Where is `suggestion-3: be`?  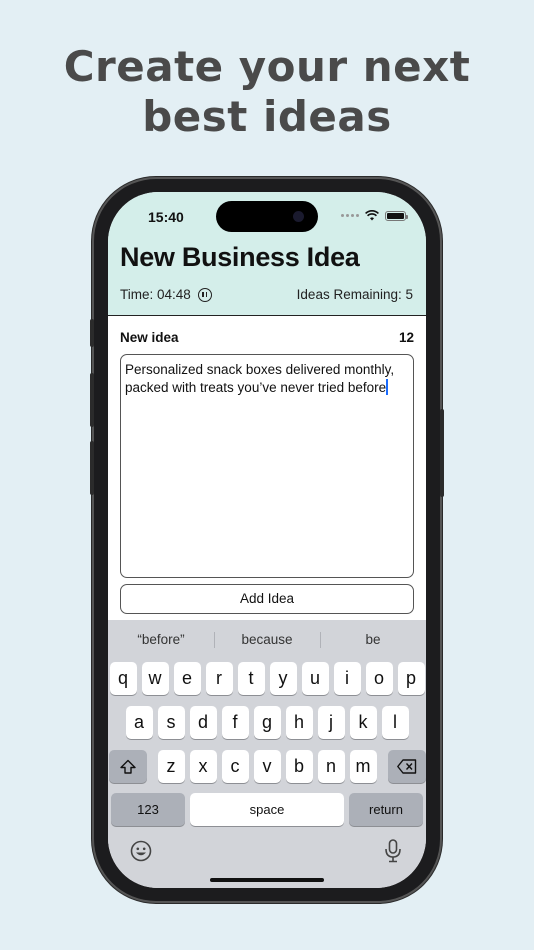 suggestion-3: be is located at coordinates (373, 640).